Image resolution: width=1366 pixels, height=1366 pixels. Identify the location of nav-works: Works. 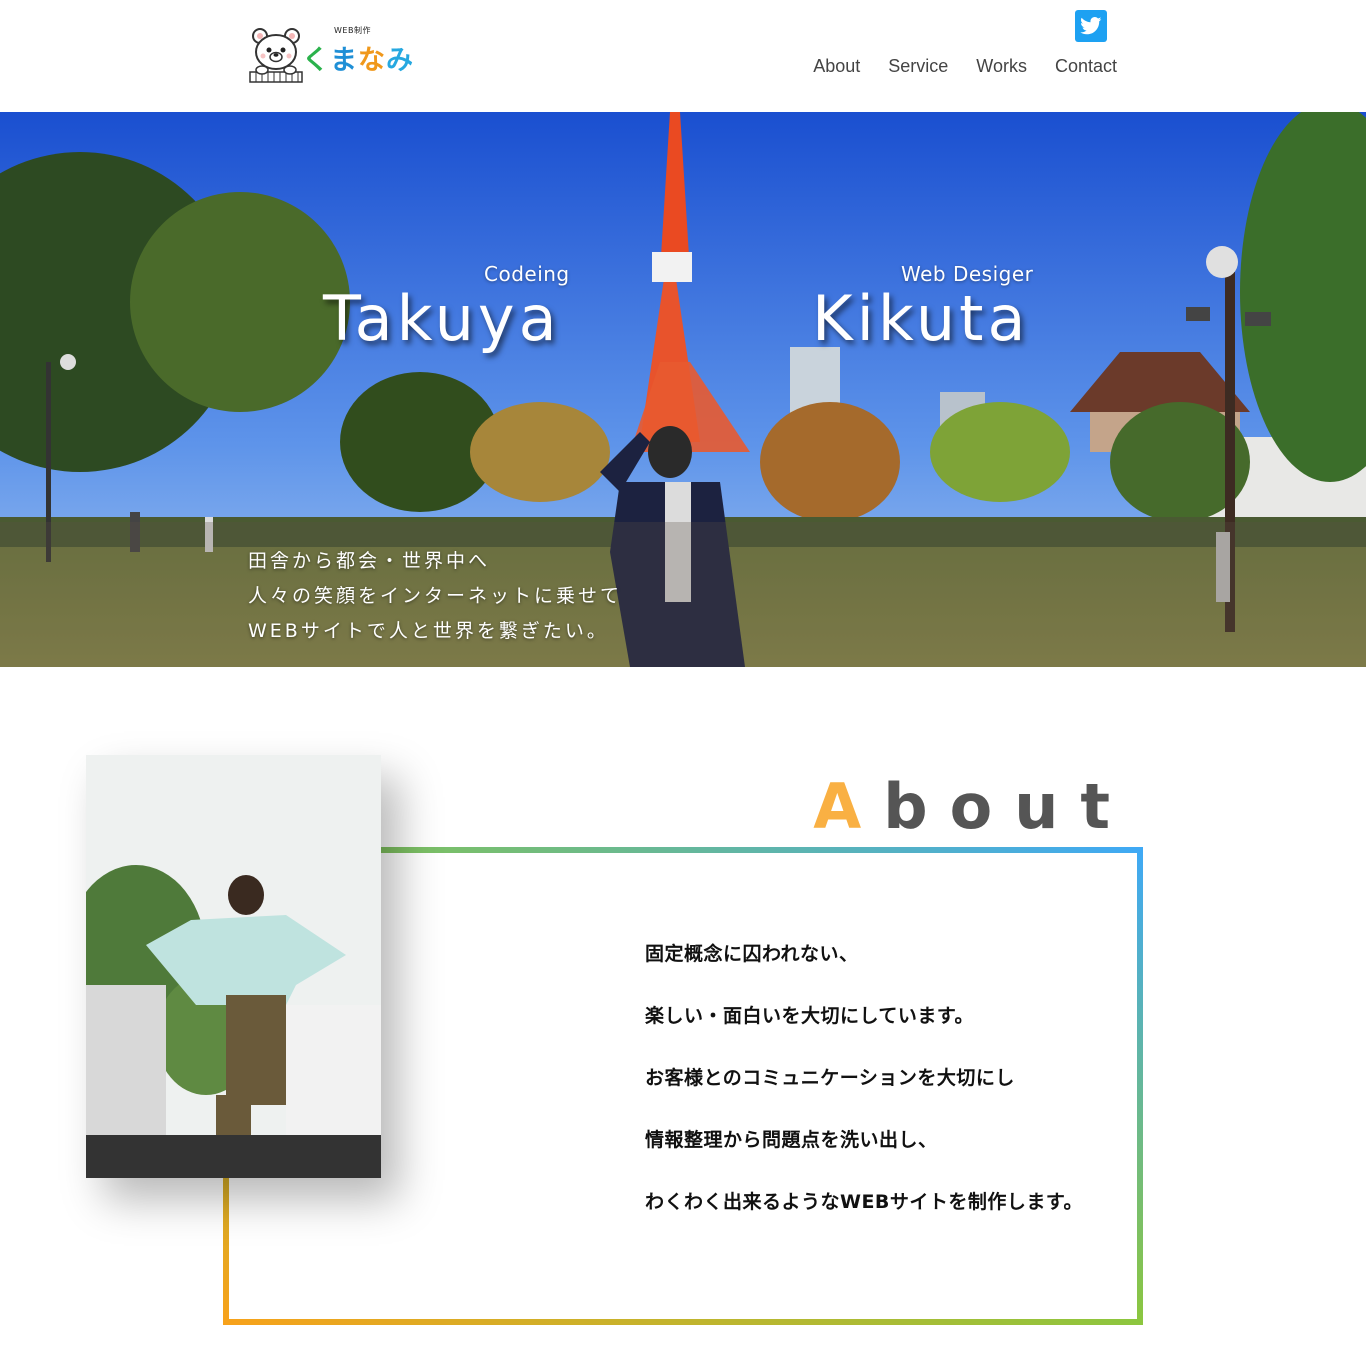
(1001, 66).